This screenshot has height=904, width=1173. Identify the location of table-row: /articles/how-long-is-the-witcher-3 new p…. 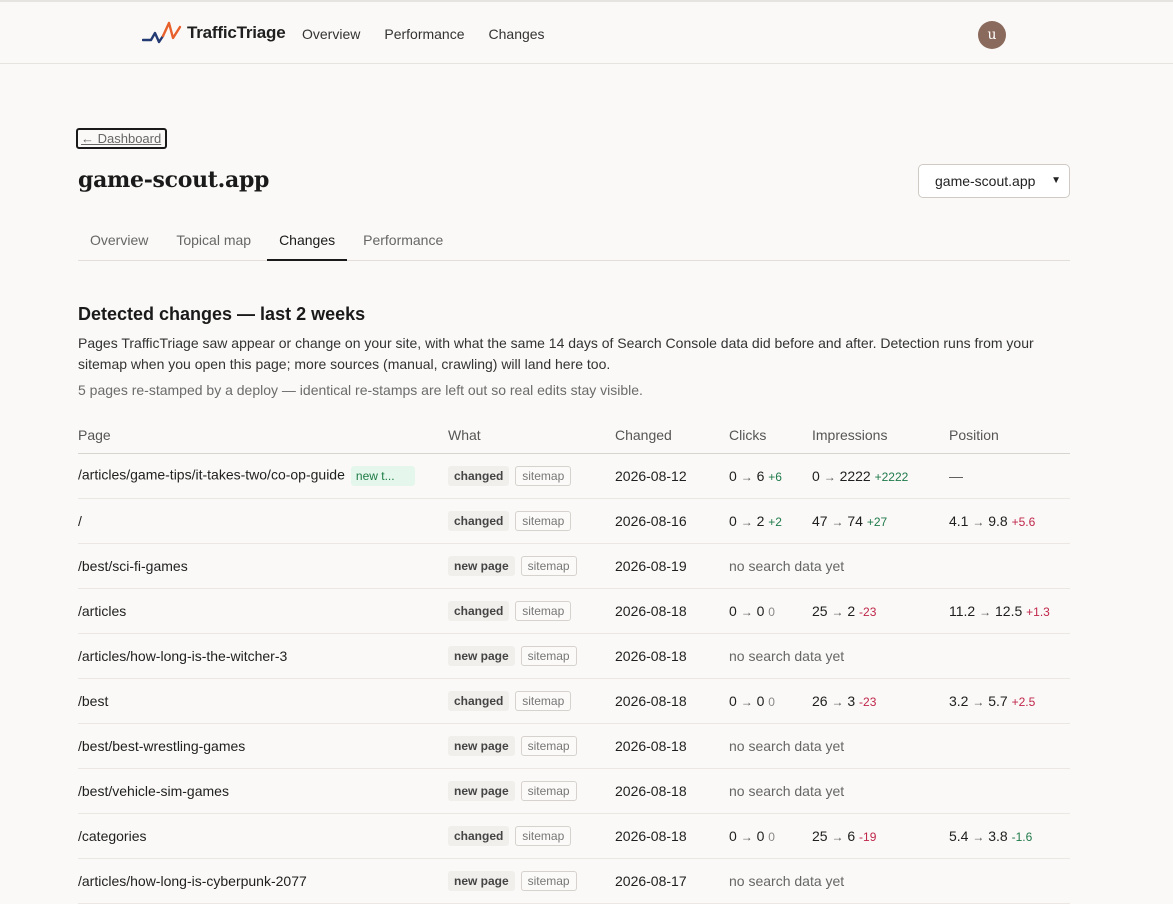
(574, 656).